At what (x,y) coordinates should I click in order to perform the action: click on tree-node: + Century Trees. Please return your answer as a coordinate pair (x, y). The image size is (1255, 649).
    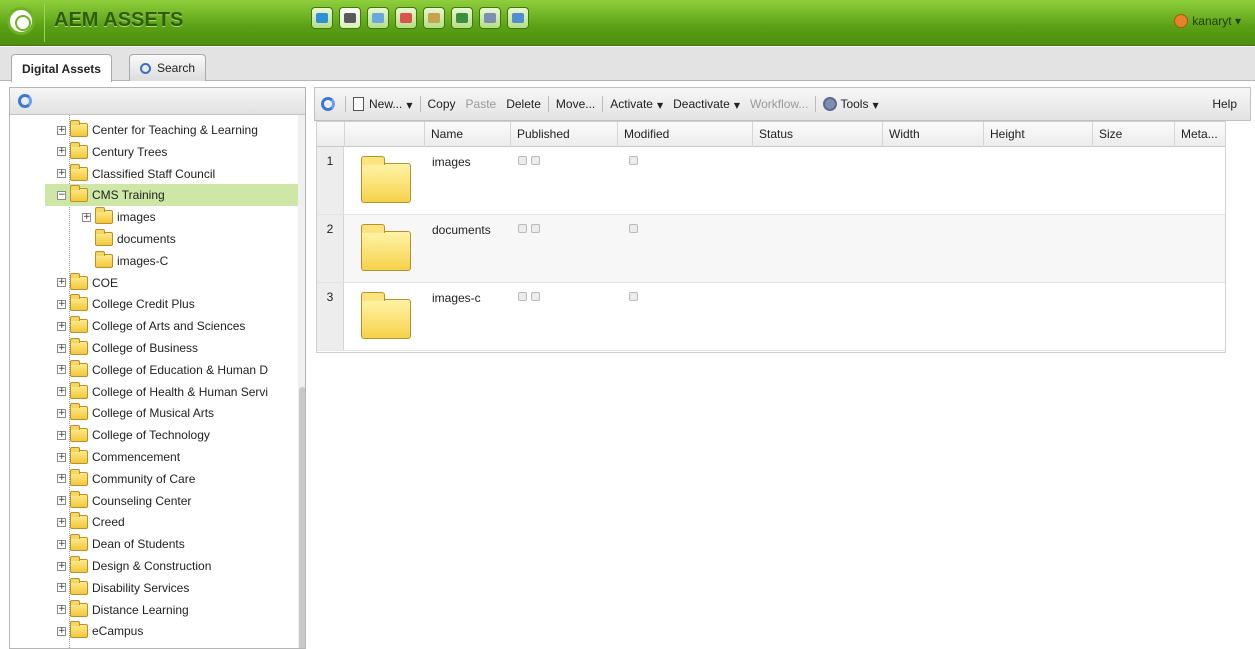
    Looking at the image, I should click on (150, 152).